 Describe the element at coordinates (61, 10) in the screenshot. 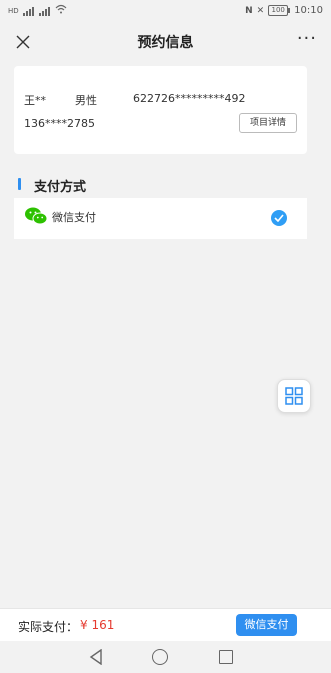

I see `wifi-icon` at that location.